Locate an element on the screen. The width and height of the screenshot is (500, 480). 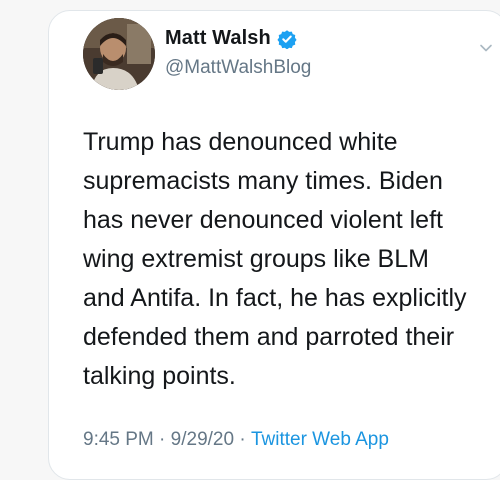
tweet-time: 9:45 PM is located at coordinates (118, 440).